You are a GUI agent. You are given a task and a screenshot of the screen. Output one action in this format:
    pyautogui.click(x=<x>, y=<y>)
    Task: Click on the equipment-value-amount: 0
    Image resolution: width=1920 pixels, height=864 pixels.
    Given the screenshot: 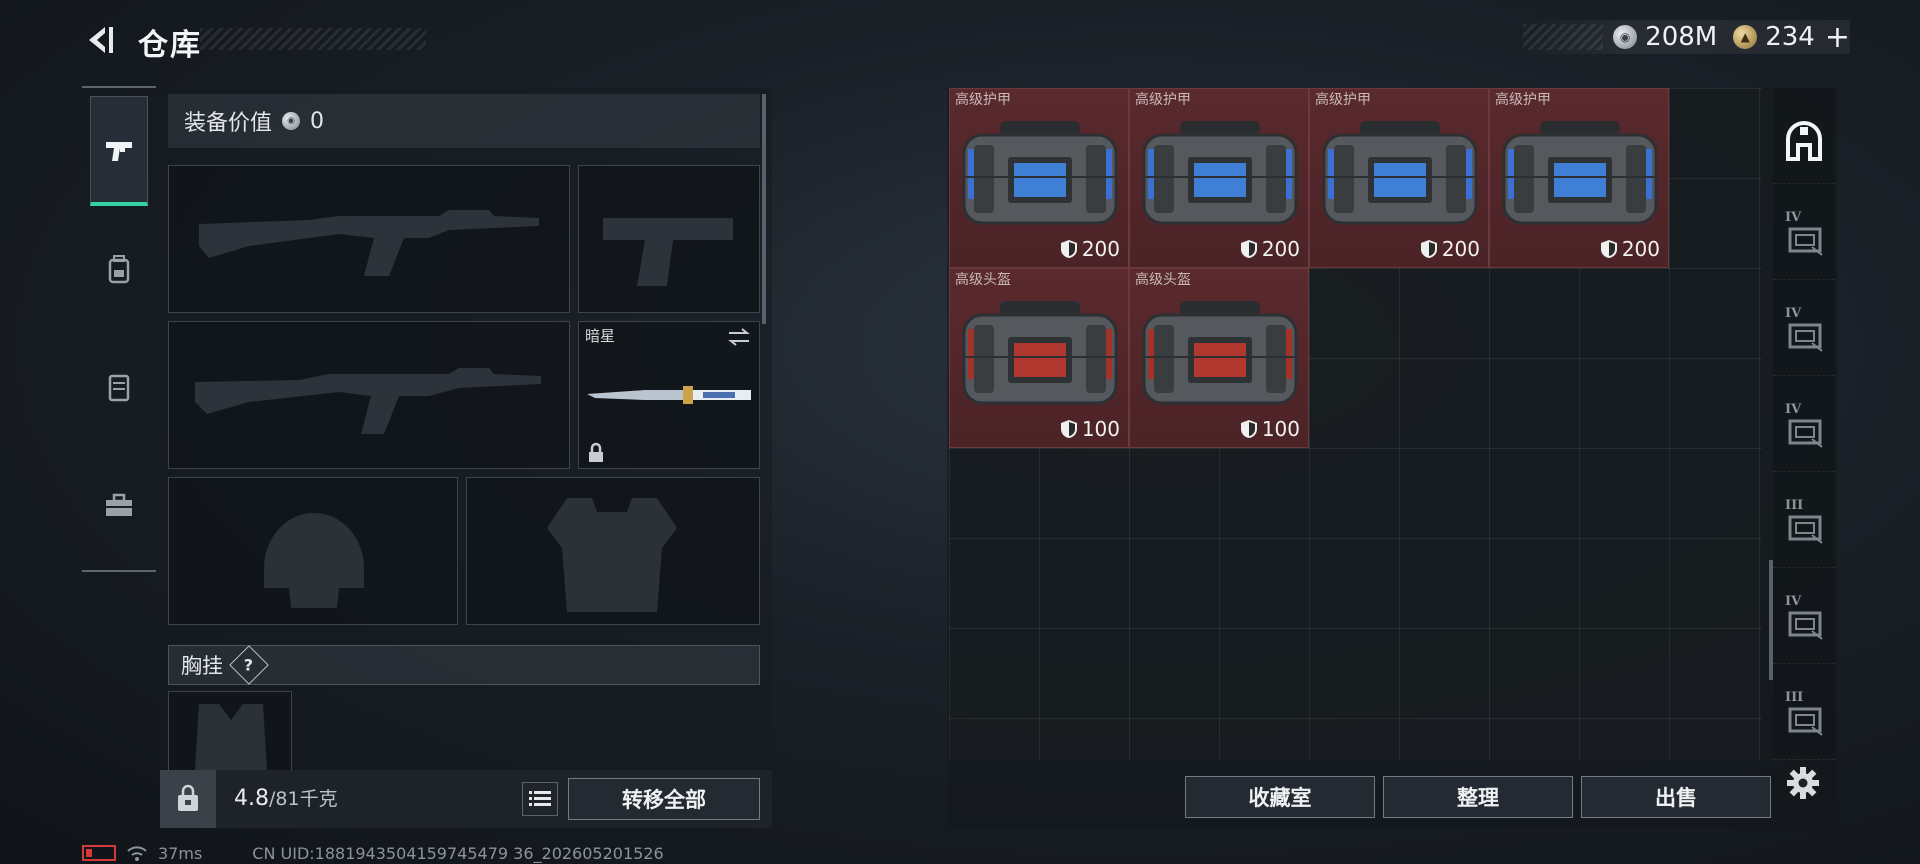 What is the action you would take?
    pyautogui.click(x=317, y=121)
    